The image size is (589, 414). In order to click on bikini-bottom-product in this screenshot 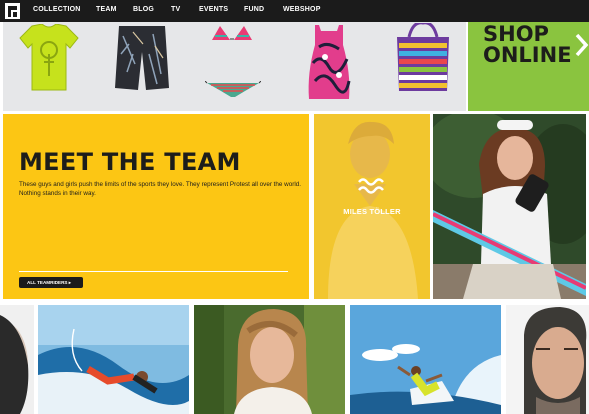, I will do `click(233, 90)`.